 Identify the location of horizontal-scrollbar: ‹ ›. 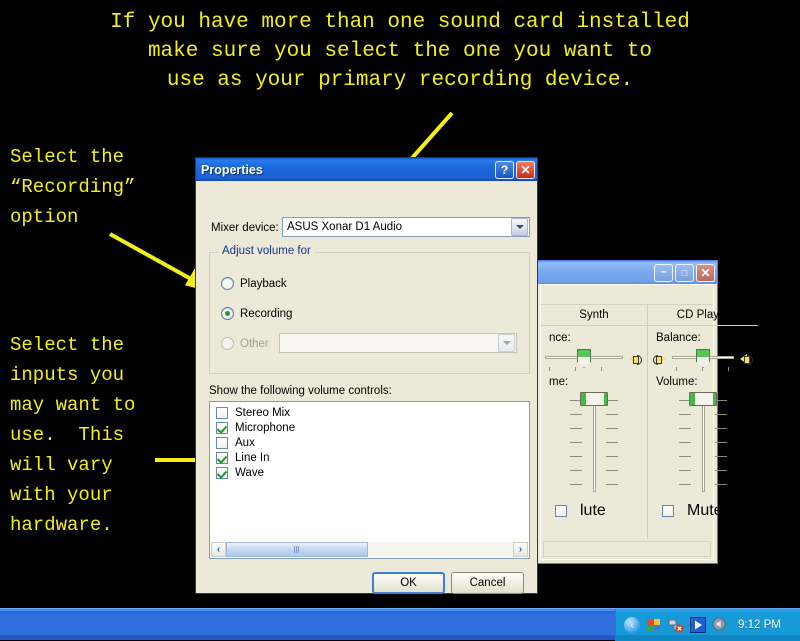
(369, 549).